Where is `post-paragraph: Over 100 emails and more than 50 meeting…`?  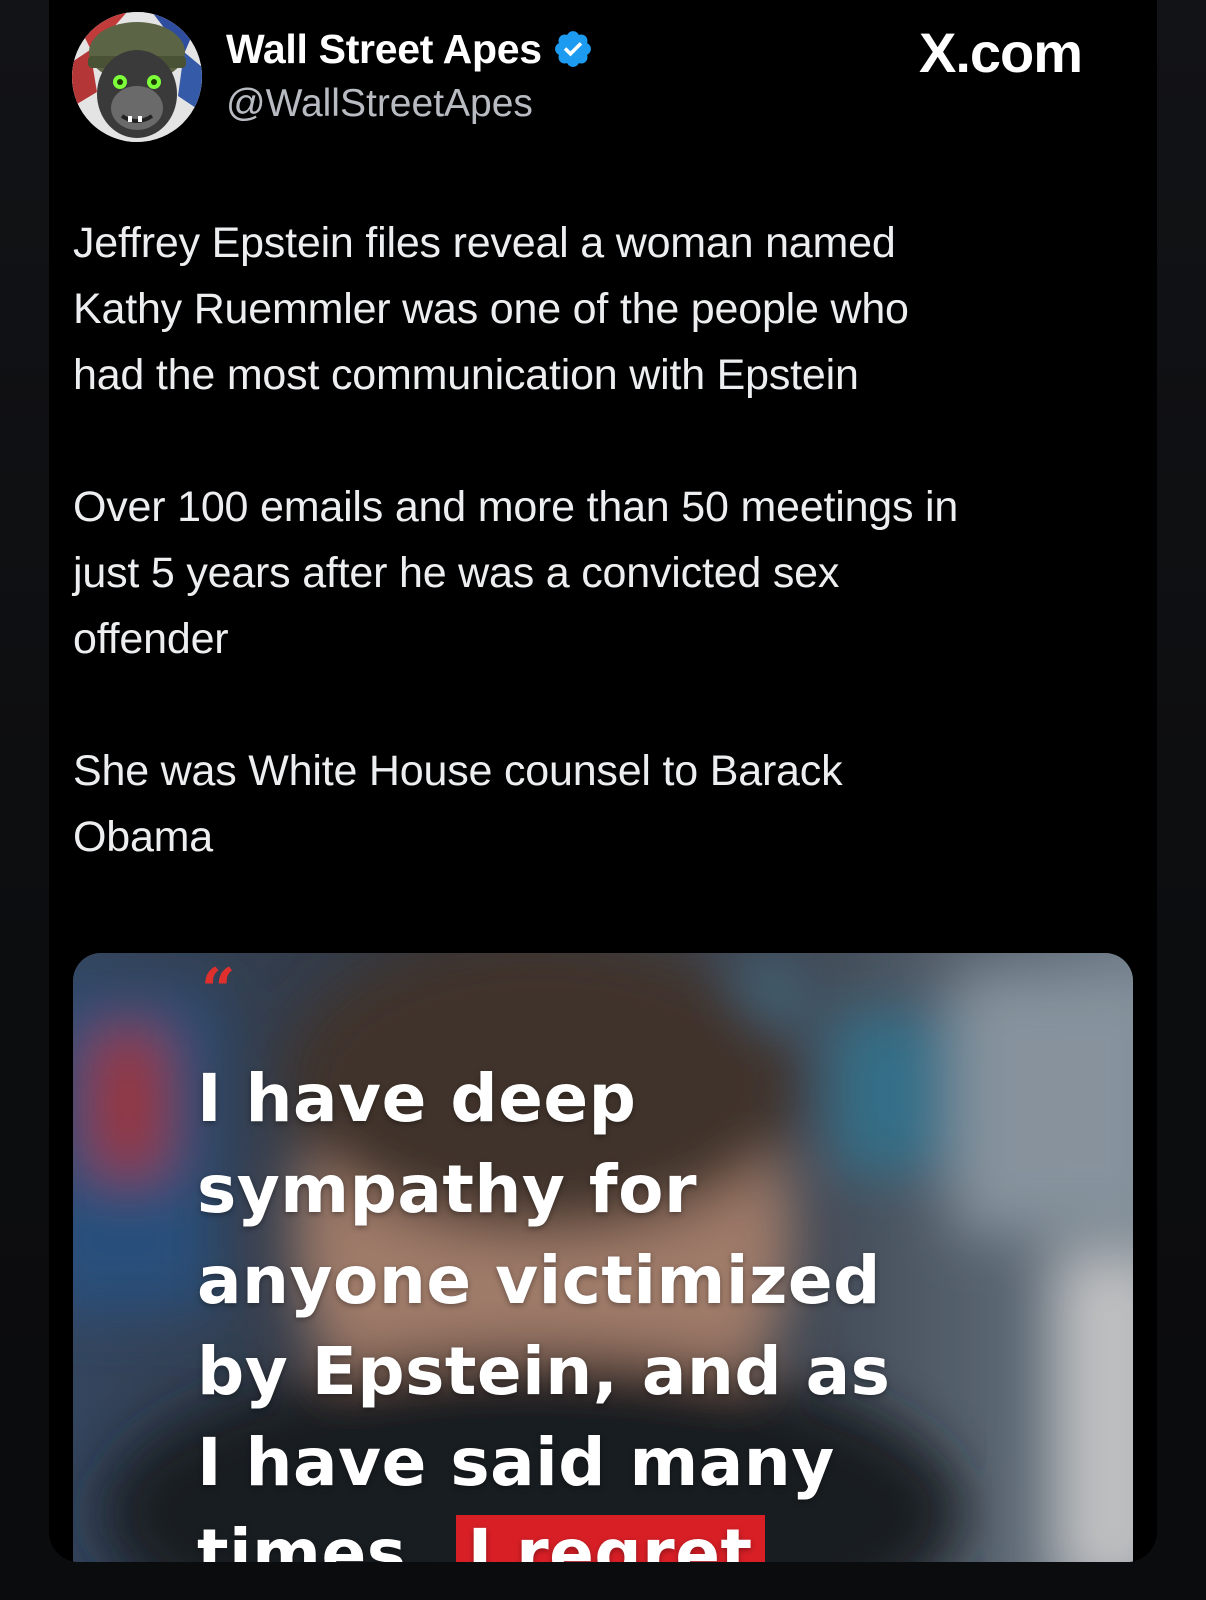 post-paragraph: Over 100 emails and more than 50 meeting… is located at coordinates (603, 573).